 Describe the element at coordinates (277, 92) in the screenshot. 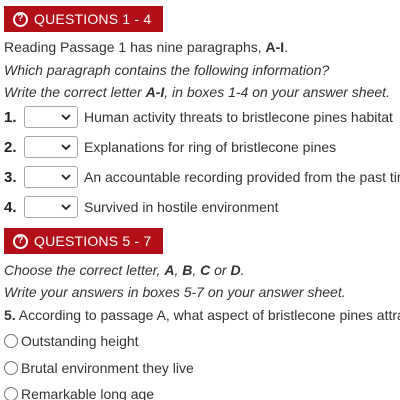

I see `instruction-text: , in boxes 1-4 on your answer sheet.` at that location.